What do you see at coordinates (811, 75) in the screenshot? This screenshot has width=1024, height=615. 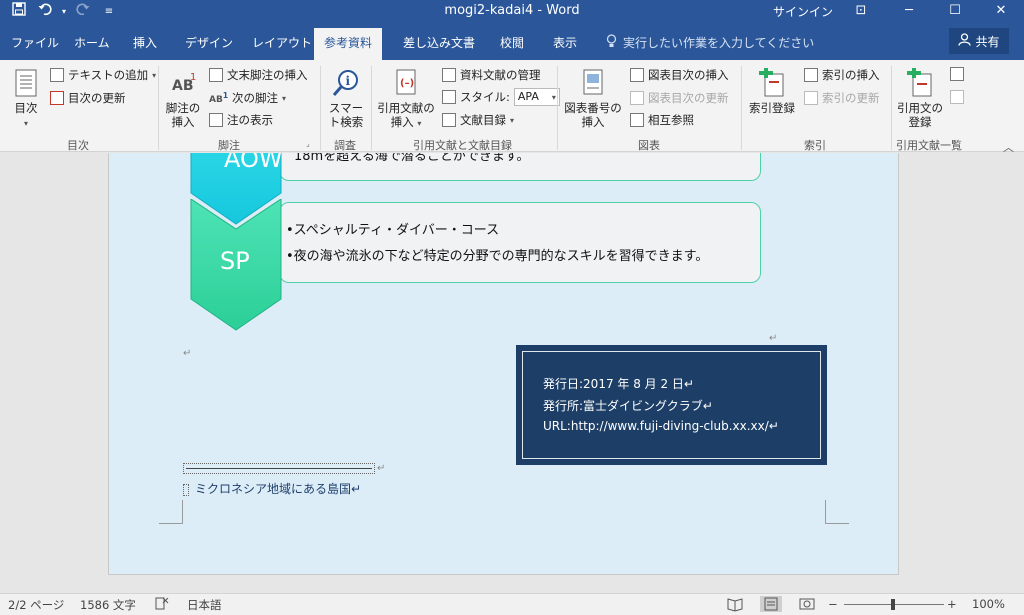 I see `insert-index-icon` at bounding box center [811, 75].